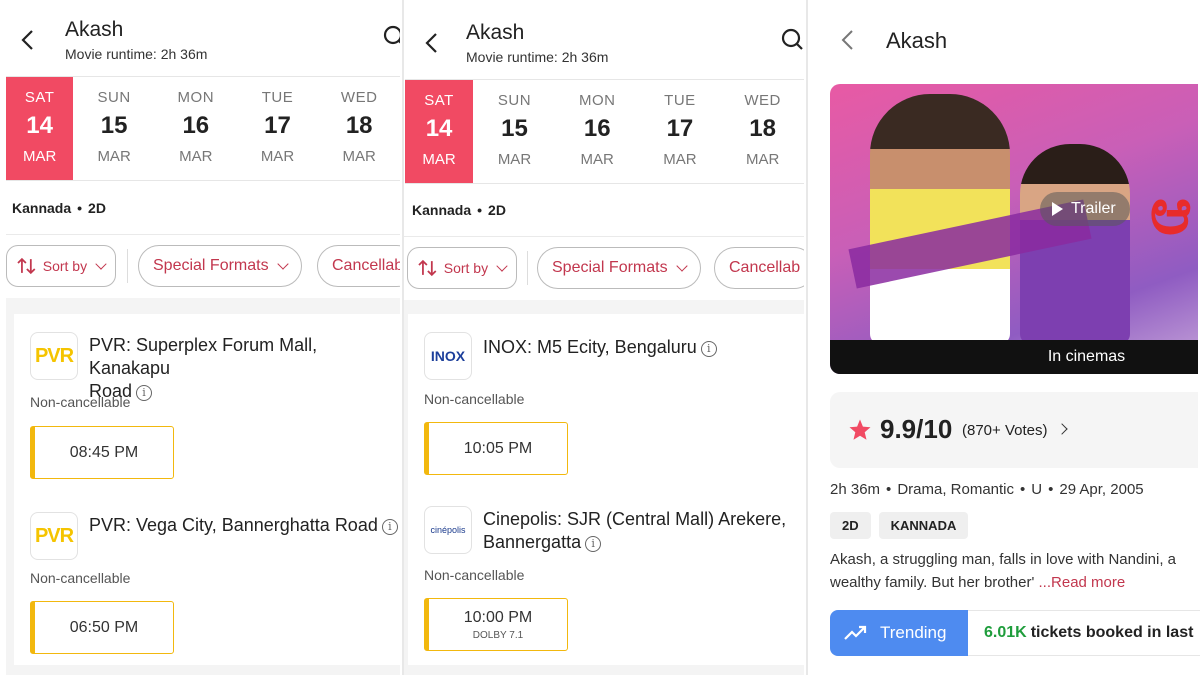  Describe the element at coordinates (439, 128) in the screenshot. I see `date-number: 14` at that location.